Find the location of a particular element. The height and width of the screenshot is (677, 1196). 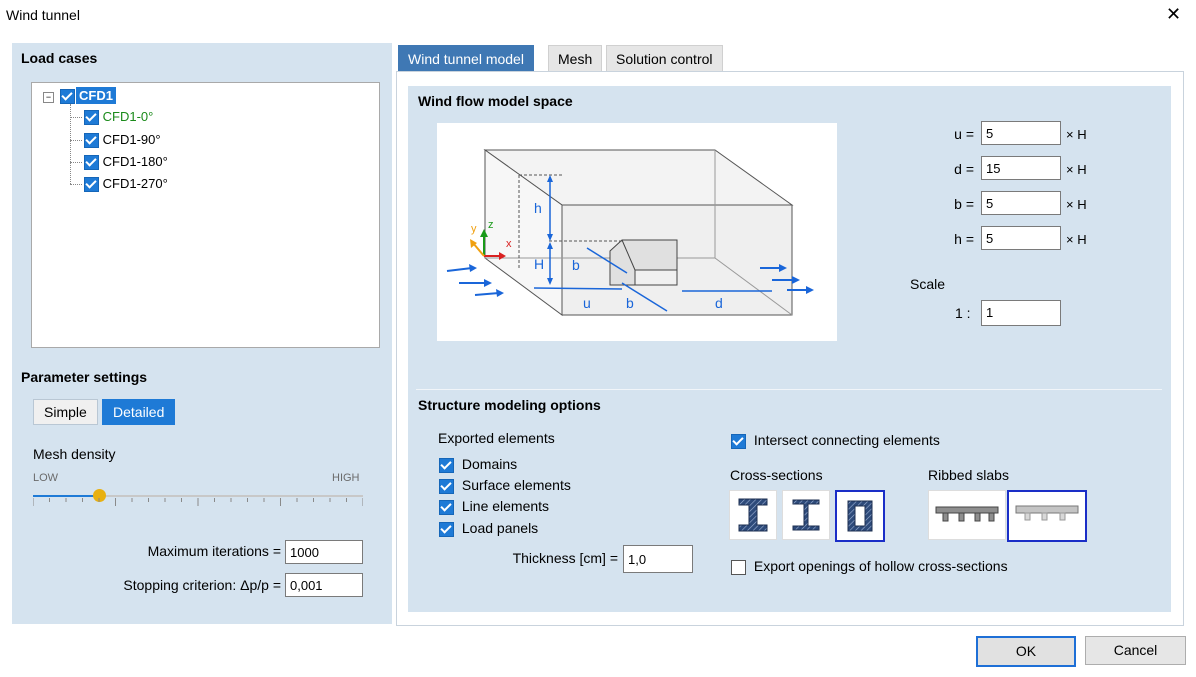

axis-label-x: x is located at coordinates (509, 244).